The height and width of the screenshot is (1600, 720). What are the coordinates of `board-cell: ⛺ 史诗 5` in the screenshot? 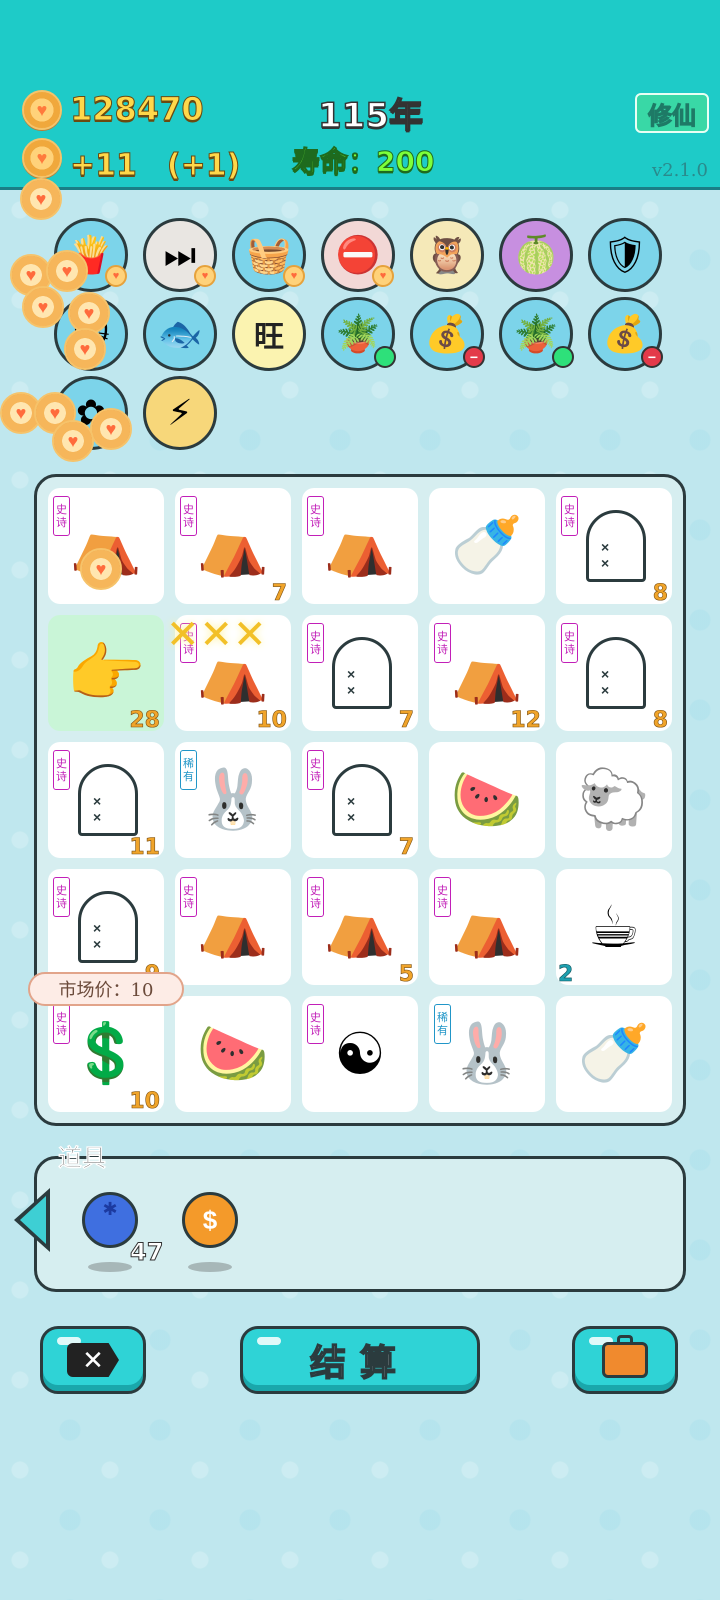 It's located at (360, 928).